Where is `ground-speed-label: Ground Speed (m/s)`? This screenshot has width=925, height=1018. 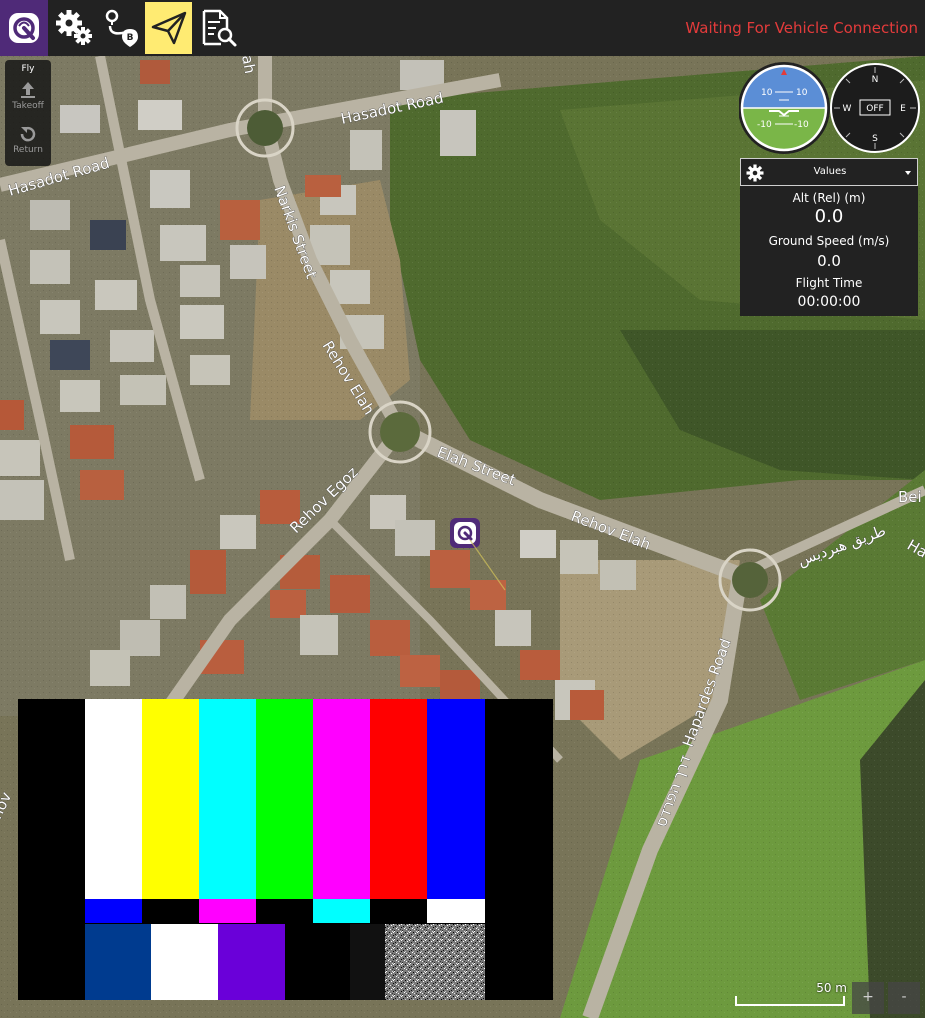 ground-speed-label: Ground Speed (m/s) is located at coordinates (829, 241).